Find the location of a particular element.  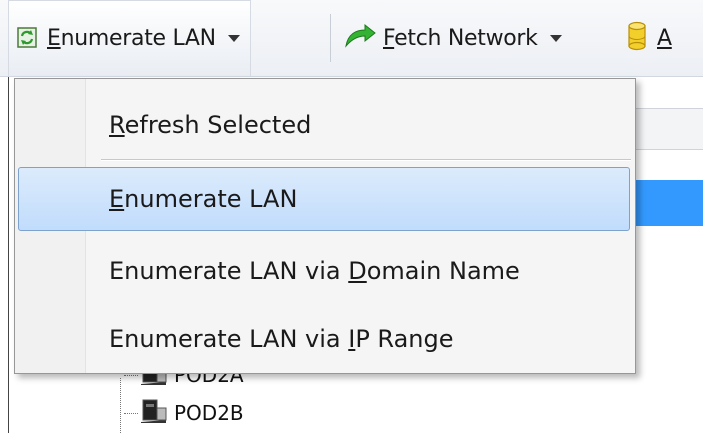

menu-item-label: Enumerate LAN is located at coordinates (203, 199).